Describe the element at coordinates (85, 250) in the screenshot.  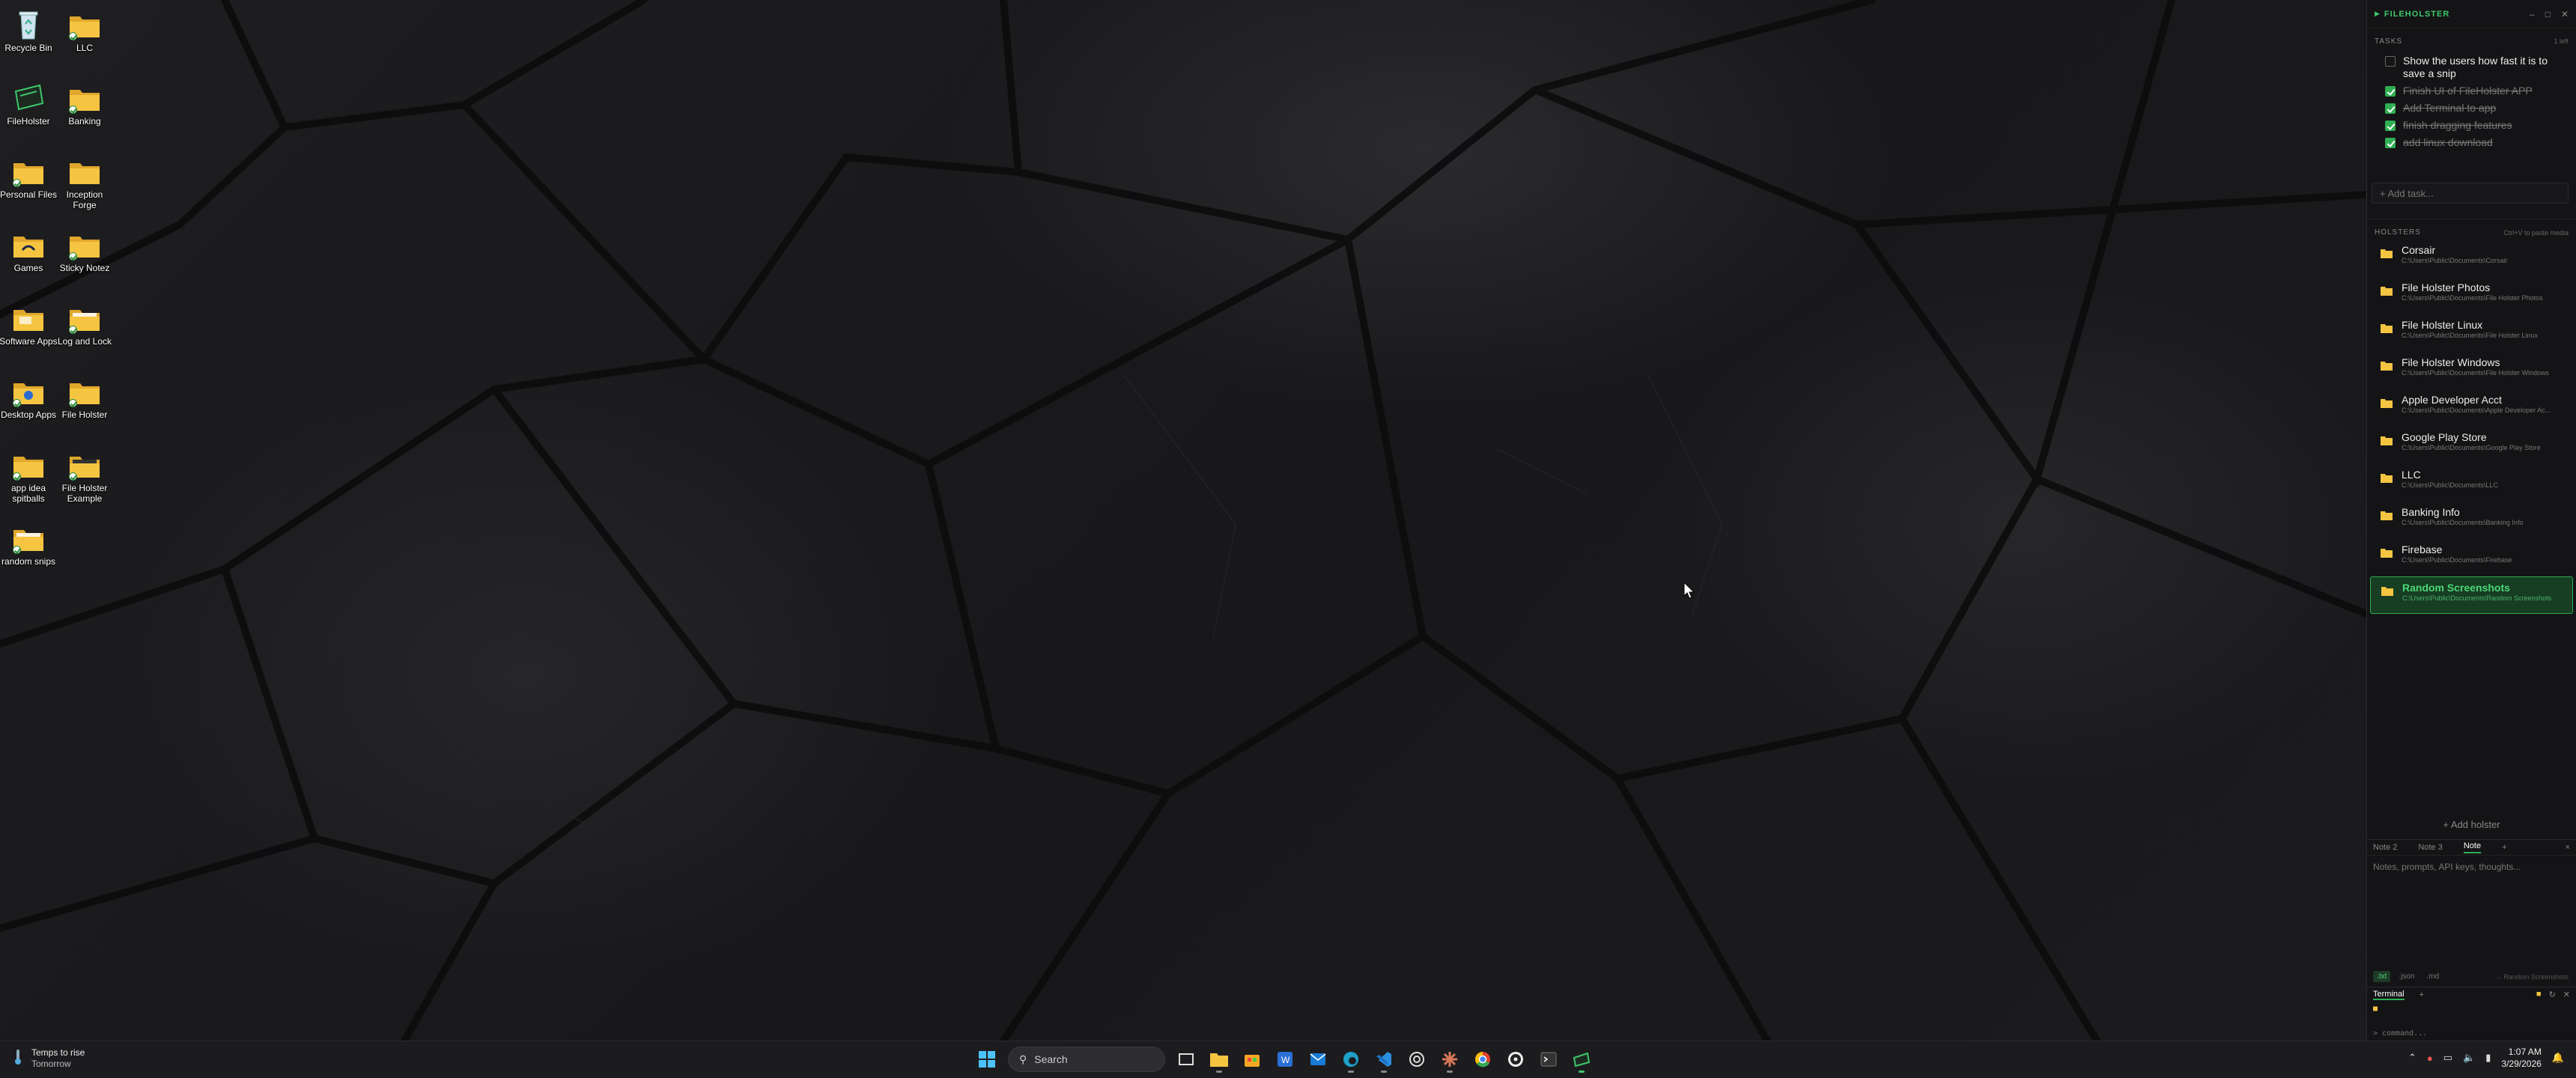
I see `desktop-icon-sticky-notez: Sticky Notez` at that location.